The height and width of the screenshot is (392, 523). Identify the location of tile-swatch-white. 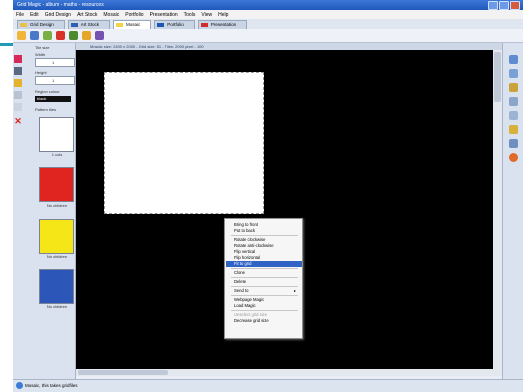
(56, 134).